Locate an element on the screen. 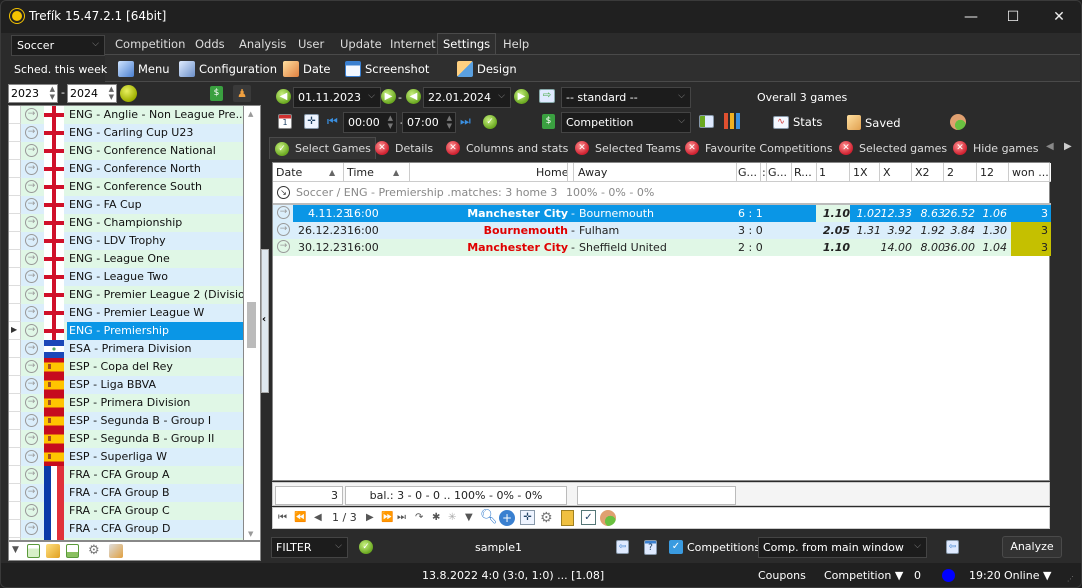 This screenshot has height=588, width=1082. columns-icon is located at coordinates (706, 121).